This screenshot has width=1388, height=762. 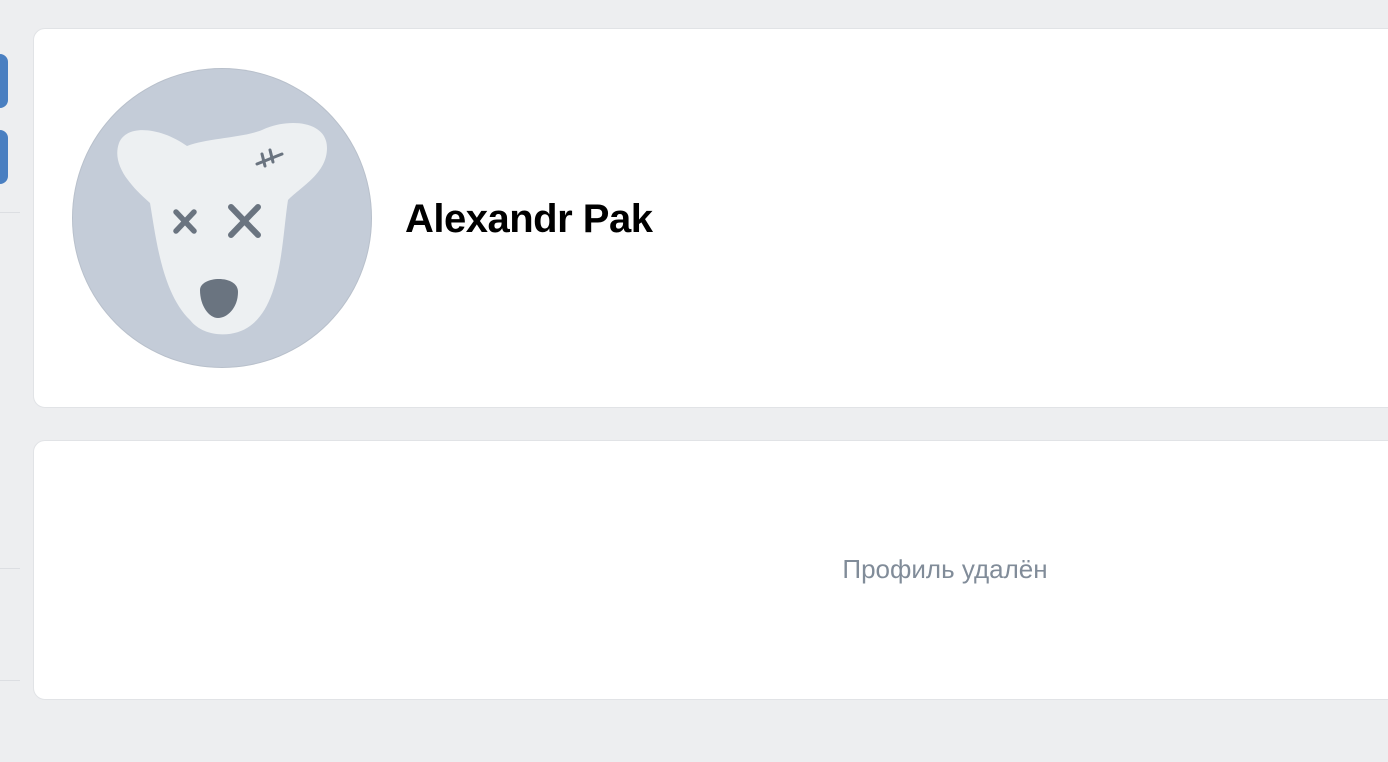 What do you see at coordinates (945, 569) in the screenshot?
I see `profile-deleted-message: Профиль удалён` at bounding box center [945, 569].